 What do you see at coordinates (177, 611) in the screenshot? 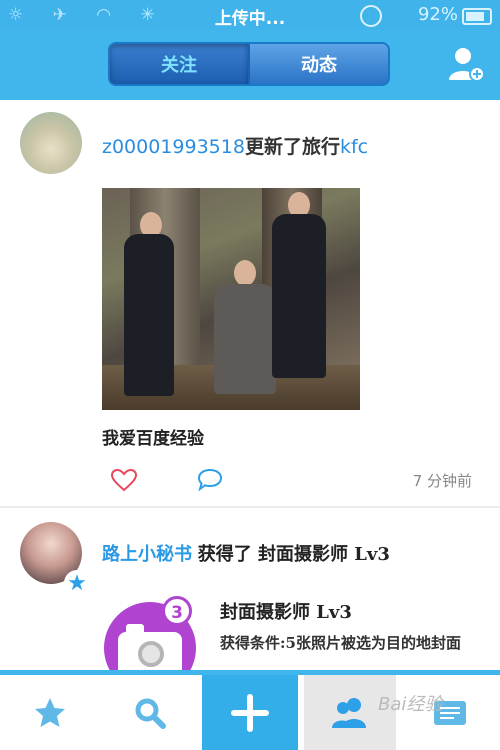
I see `badge-level: 3` at bounding box center [177, 611].